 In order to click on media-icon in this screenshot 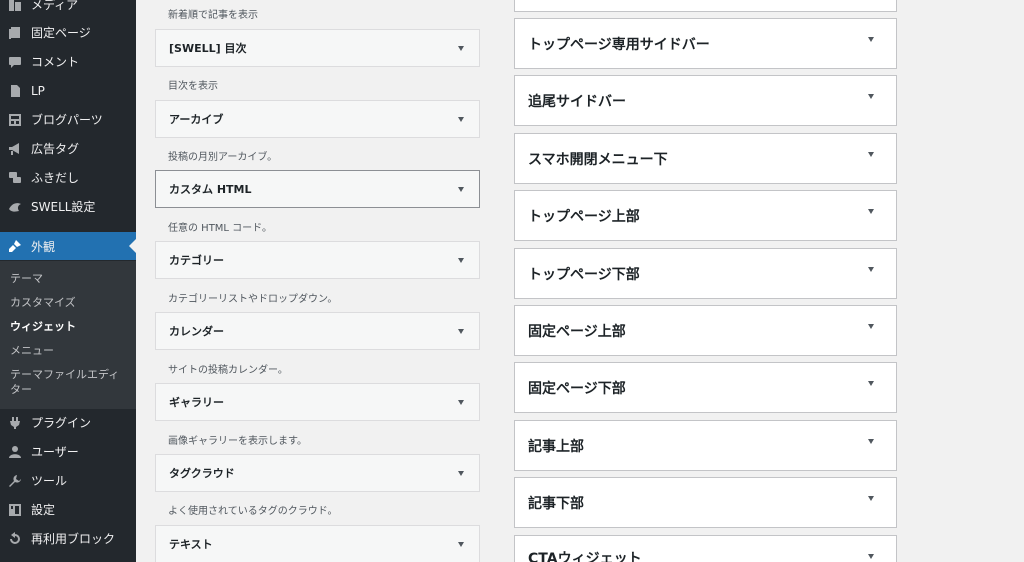, I will do `click(15, 6)`.